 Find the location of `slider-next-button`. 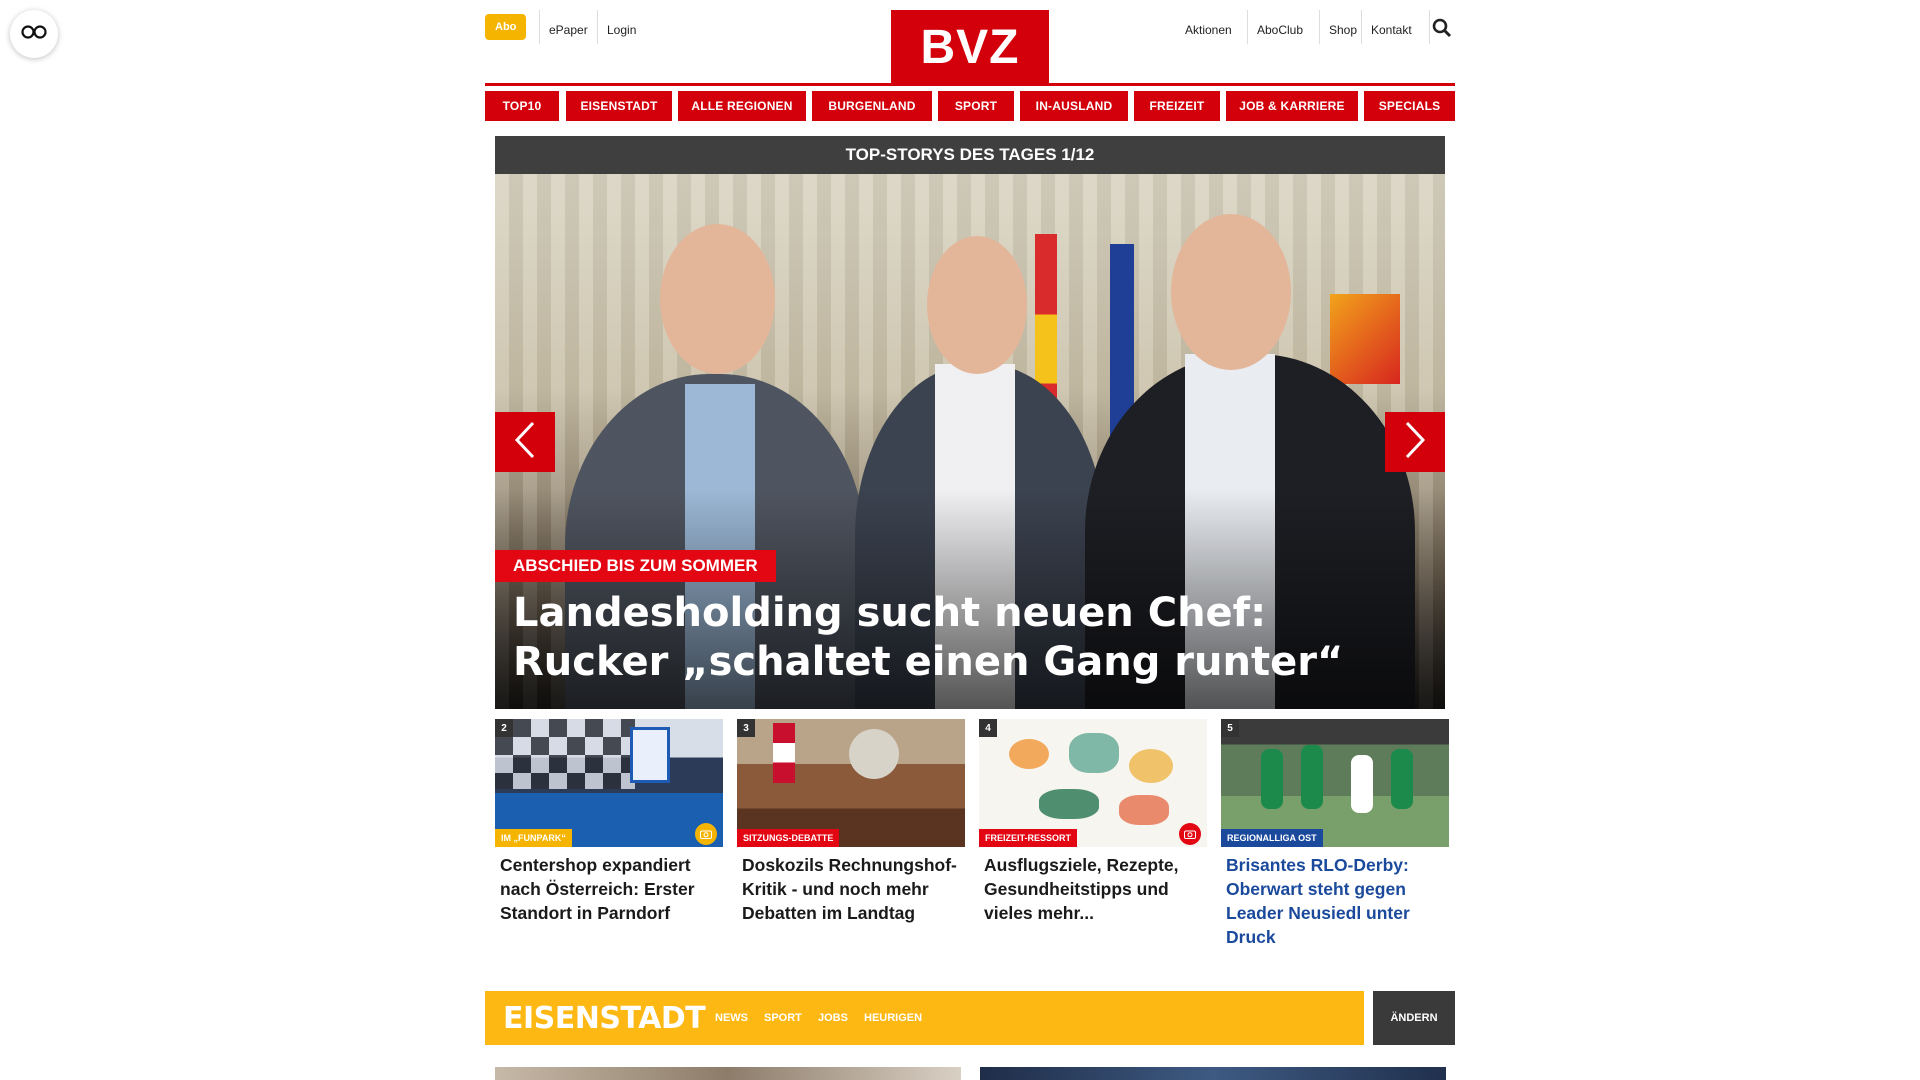

slider-next-button is located at coordinates (1415, 442).